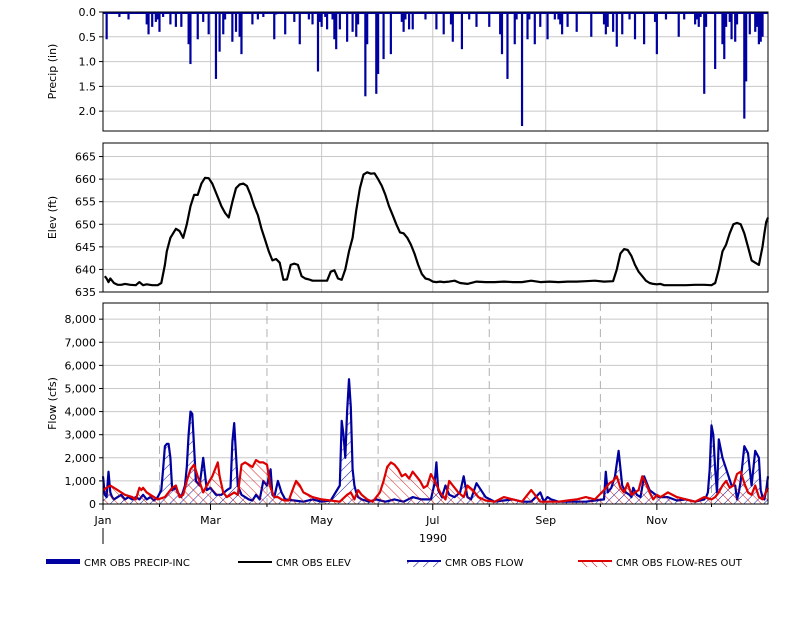 This screenshot has width=800, height=632. Describe the element at coordinates (81, 435) in the screenshot. I see `y-tick-label: 3,000` at that location.